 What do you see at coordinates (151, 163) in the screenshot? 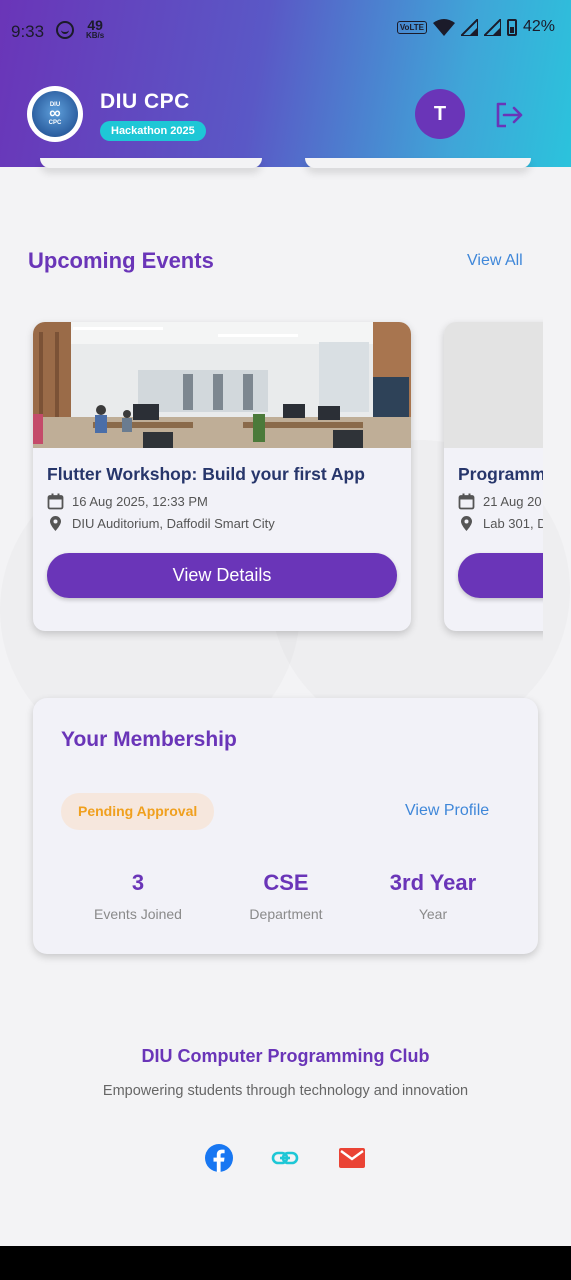
I see `card-shadow-left` at bounding box center [151, 163].